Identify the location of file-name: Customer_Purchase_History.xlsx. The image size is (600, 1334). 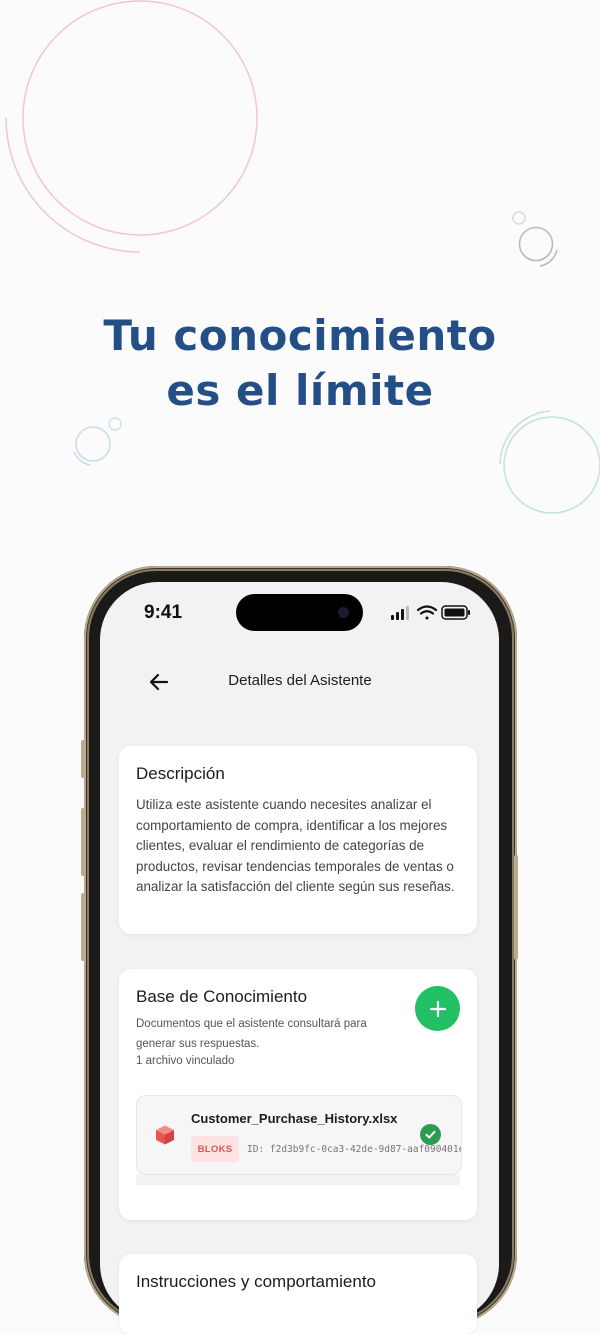
(294, 1118).